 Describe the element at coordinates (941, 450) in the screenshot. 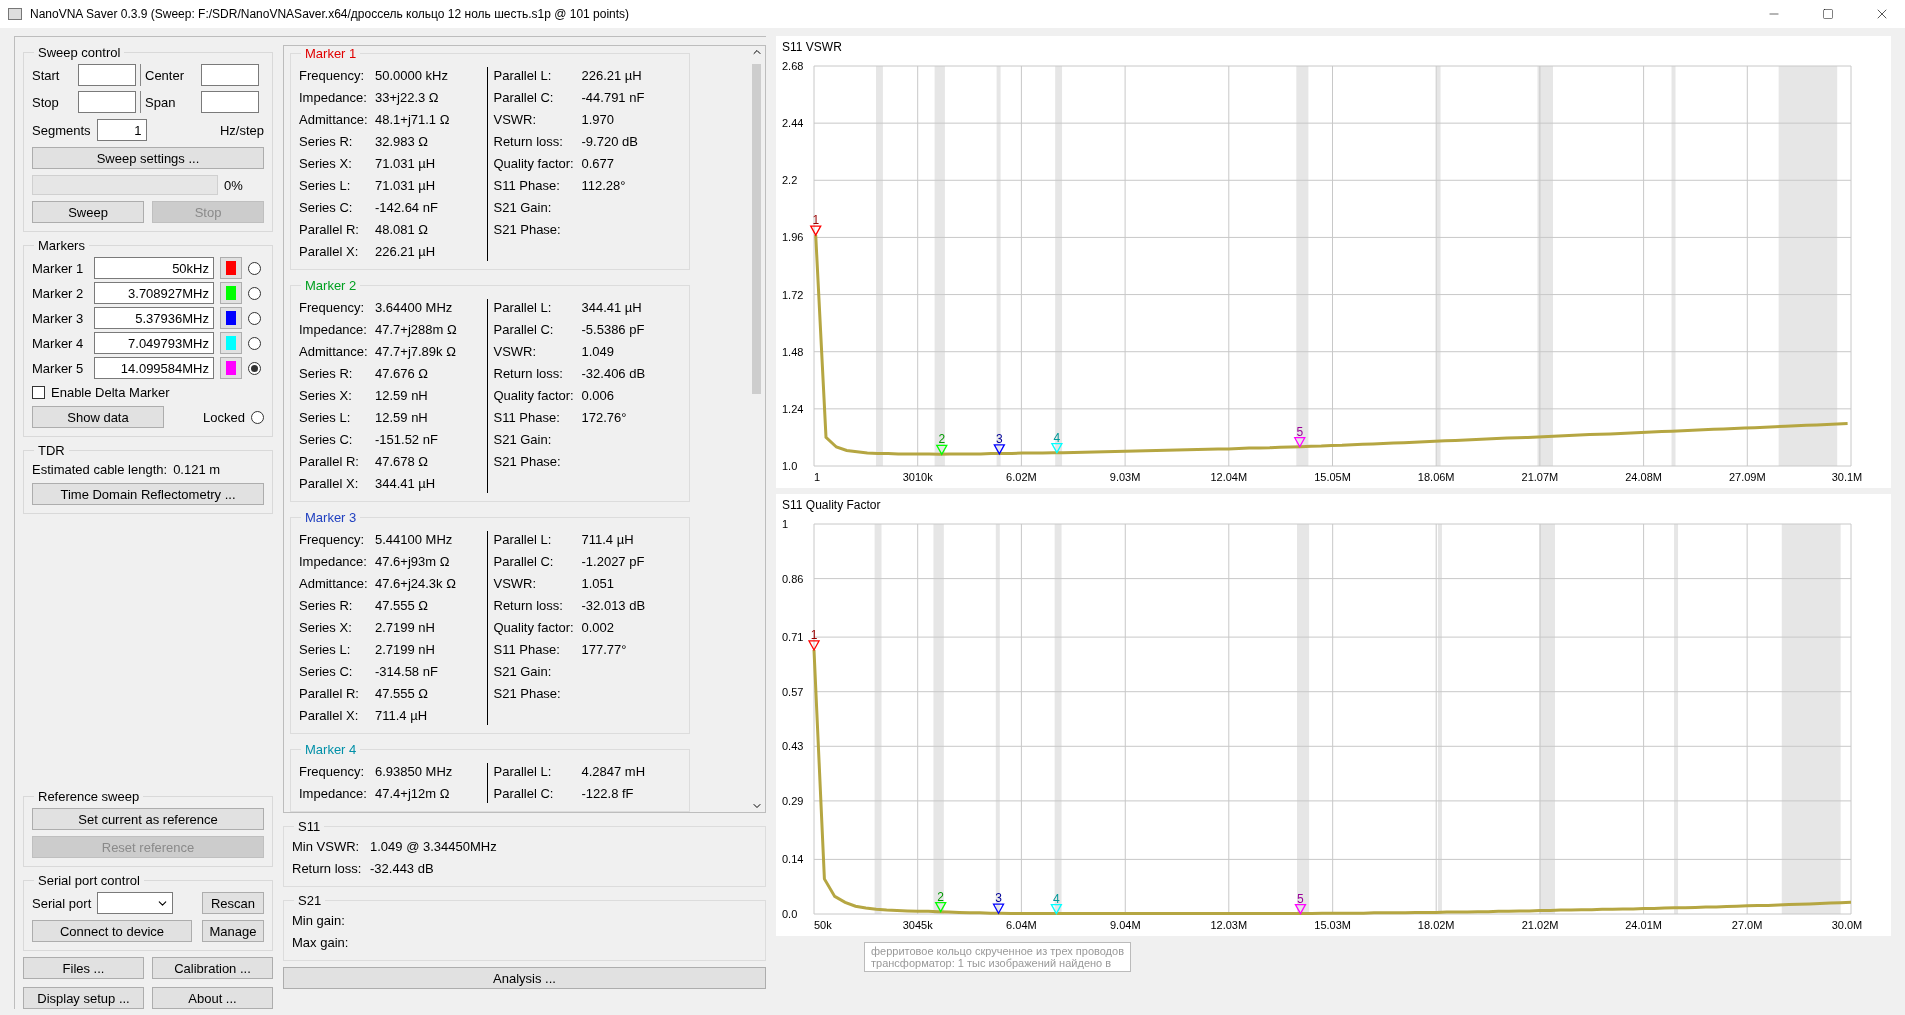

I see `marker-triangle-icon` at that location.